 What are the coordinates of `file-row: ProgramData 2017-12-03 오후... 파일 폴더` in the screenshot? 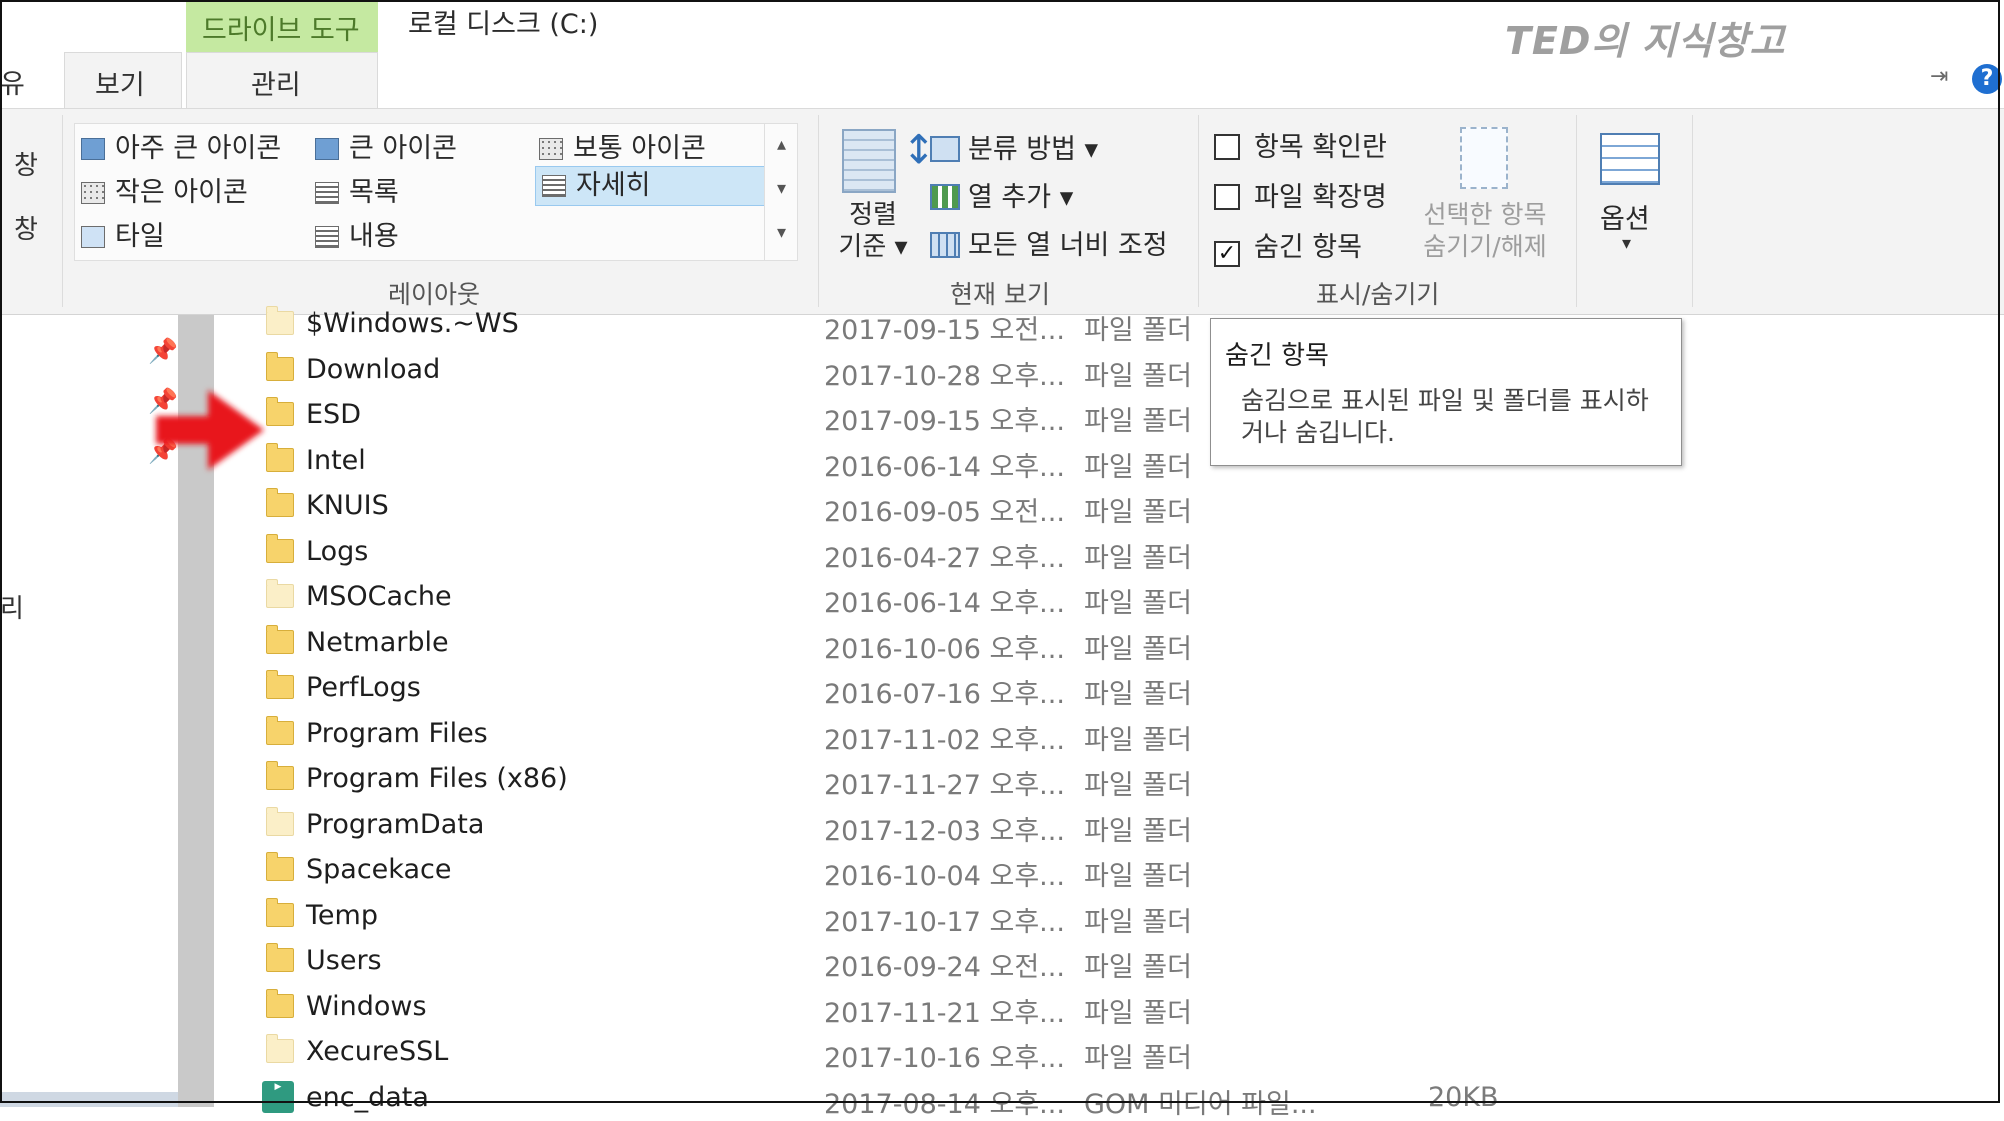 It's located at (1109, 824).